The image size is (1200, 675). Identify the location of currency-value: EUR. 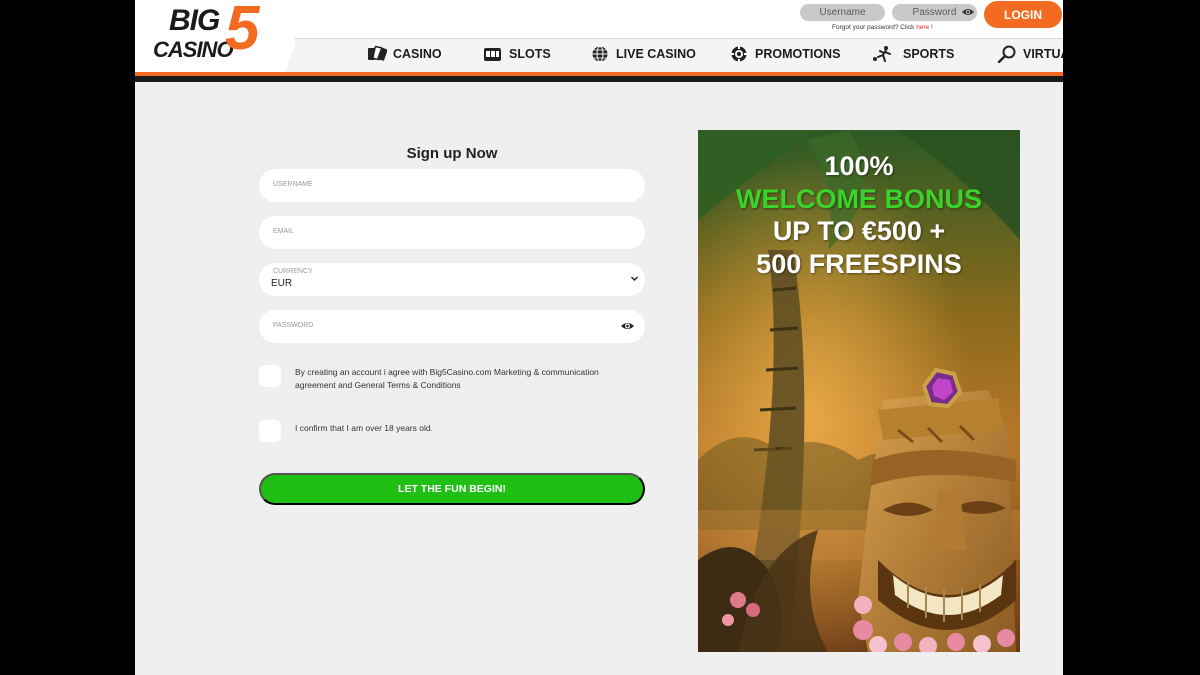
(282, 283).